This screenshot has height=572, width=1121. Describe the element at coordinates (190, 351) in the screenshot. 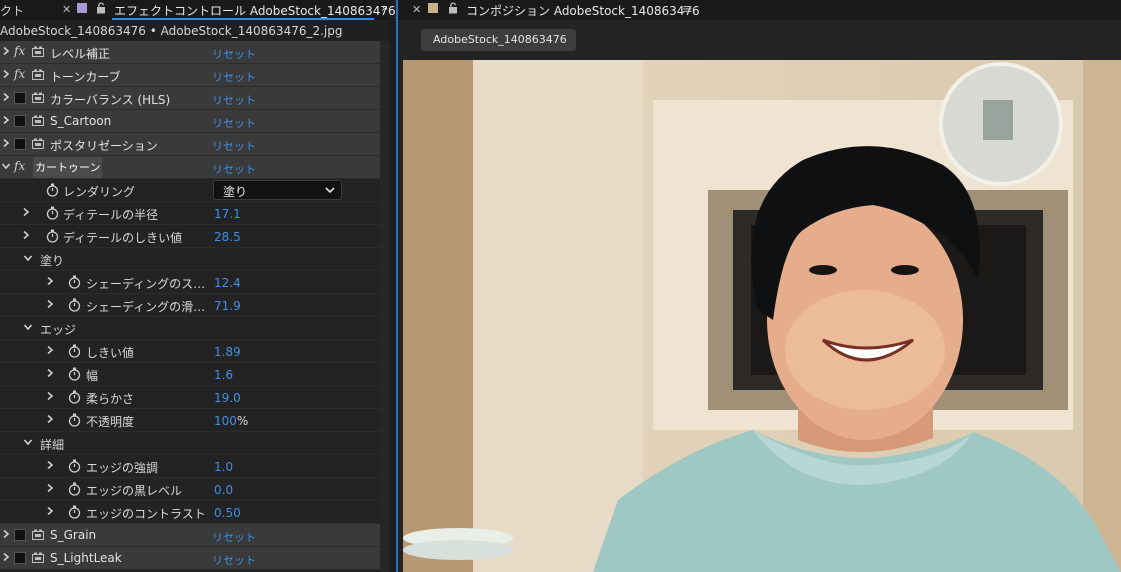

I see `property-threshold: しきい値 1.89` at that location.